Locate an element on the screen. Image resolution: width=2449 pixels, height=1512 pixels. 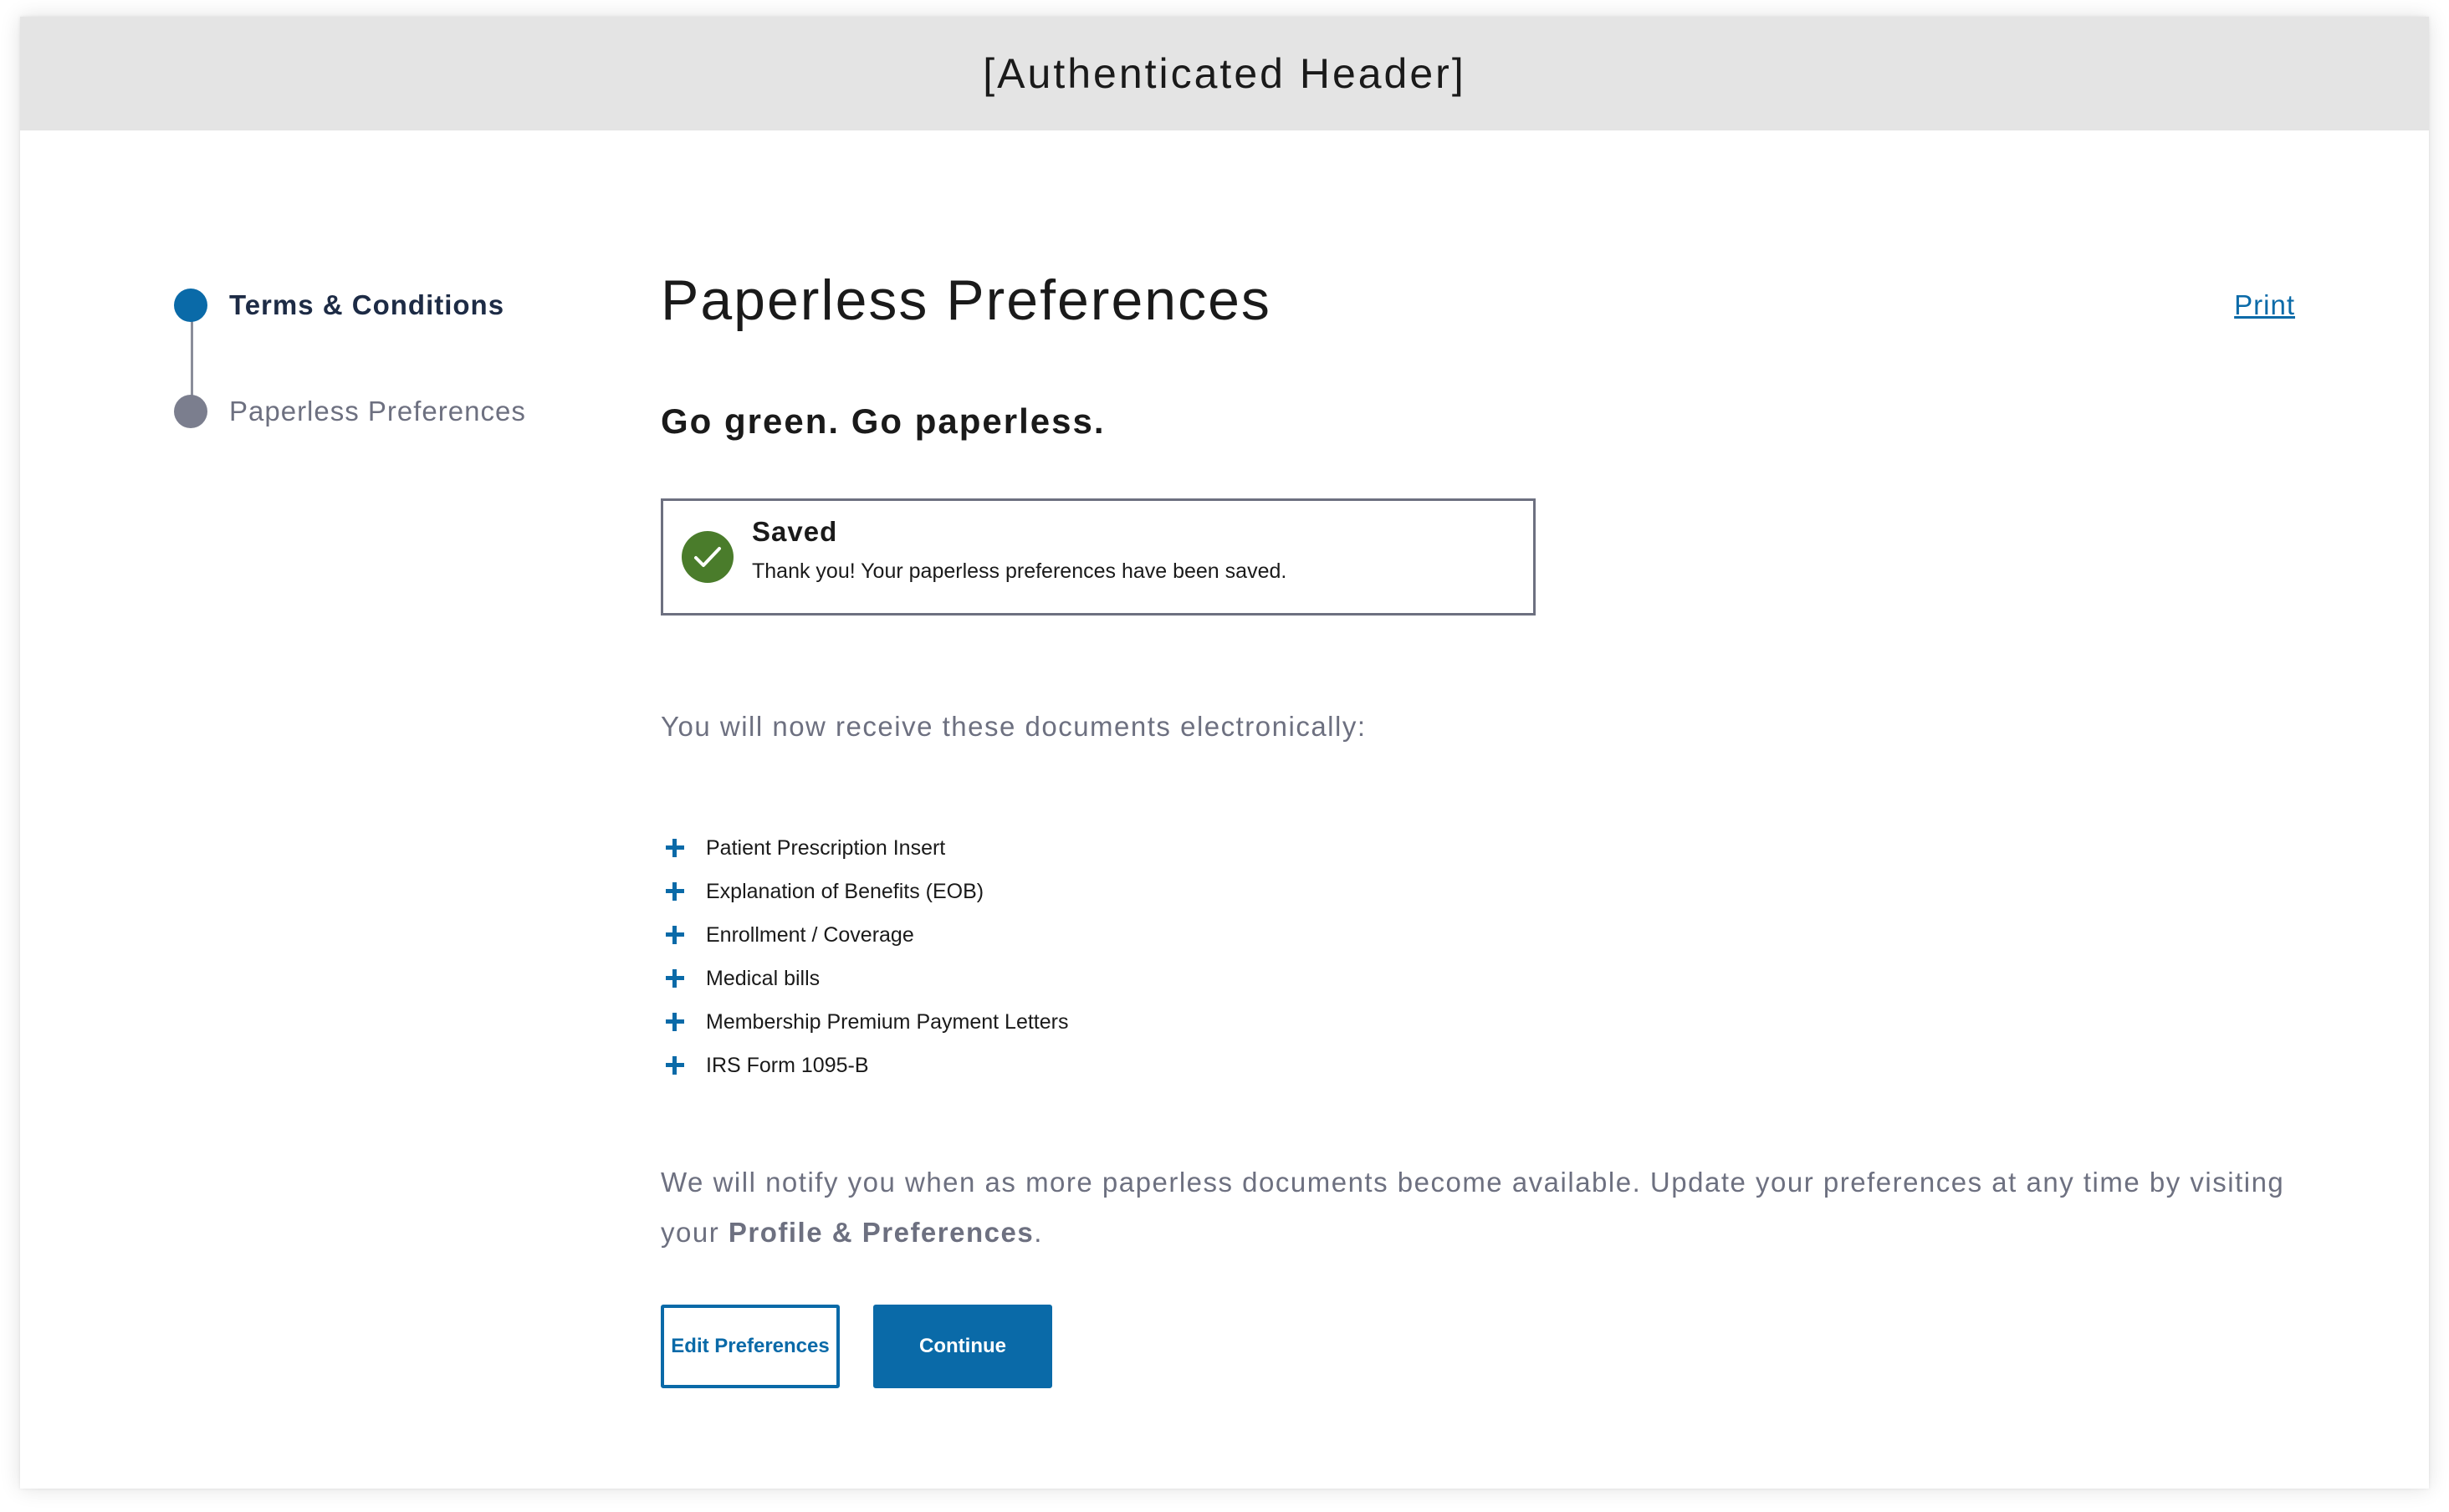
check-circle-icon is located at coordinates (708, 557).